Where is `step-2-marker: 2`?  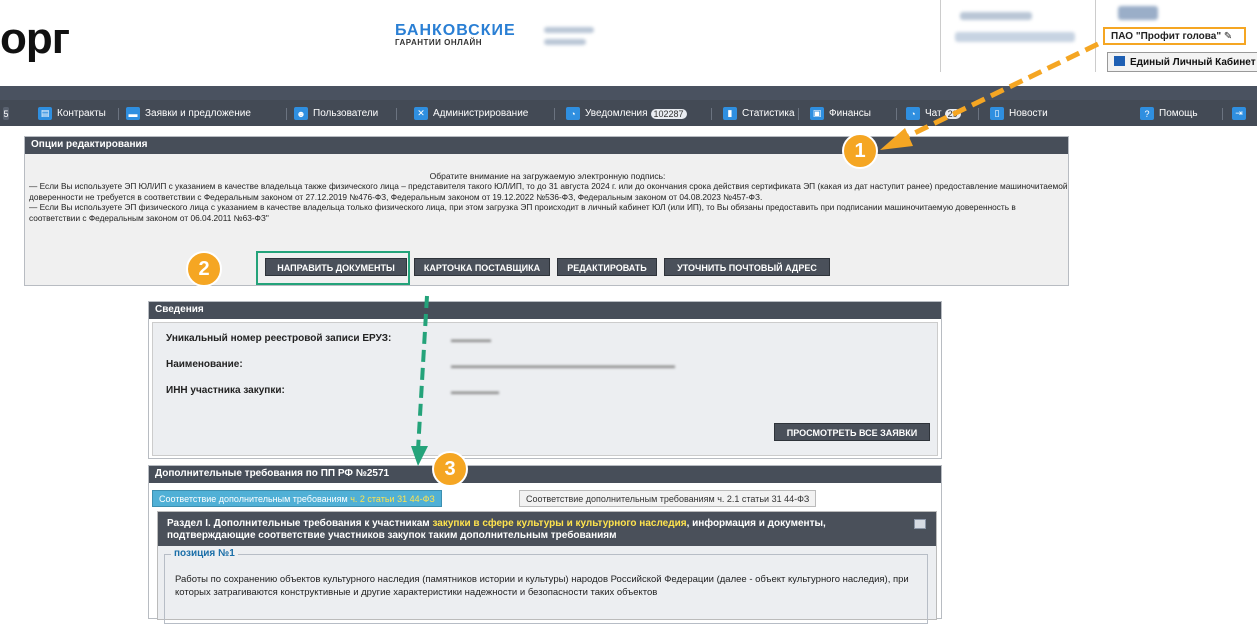
step-2-marker: 2 is located at coordinates (204, 269).